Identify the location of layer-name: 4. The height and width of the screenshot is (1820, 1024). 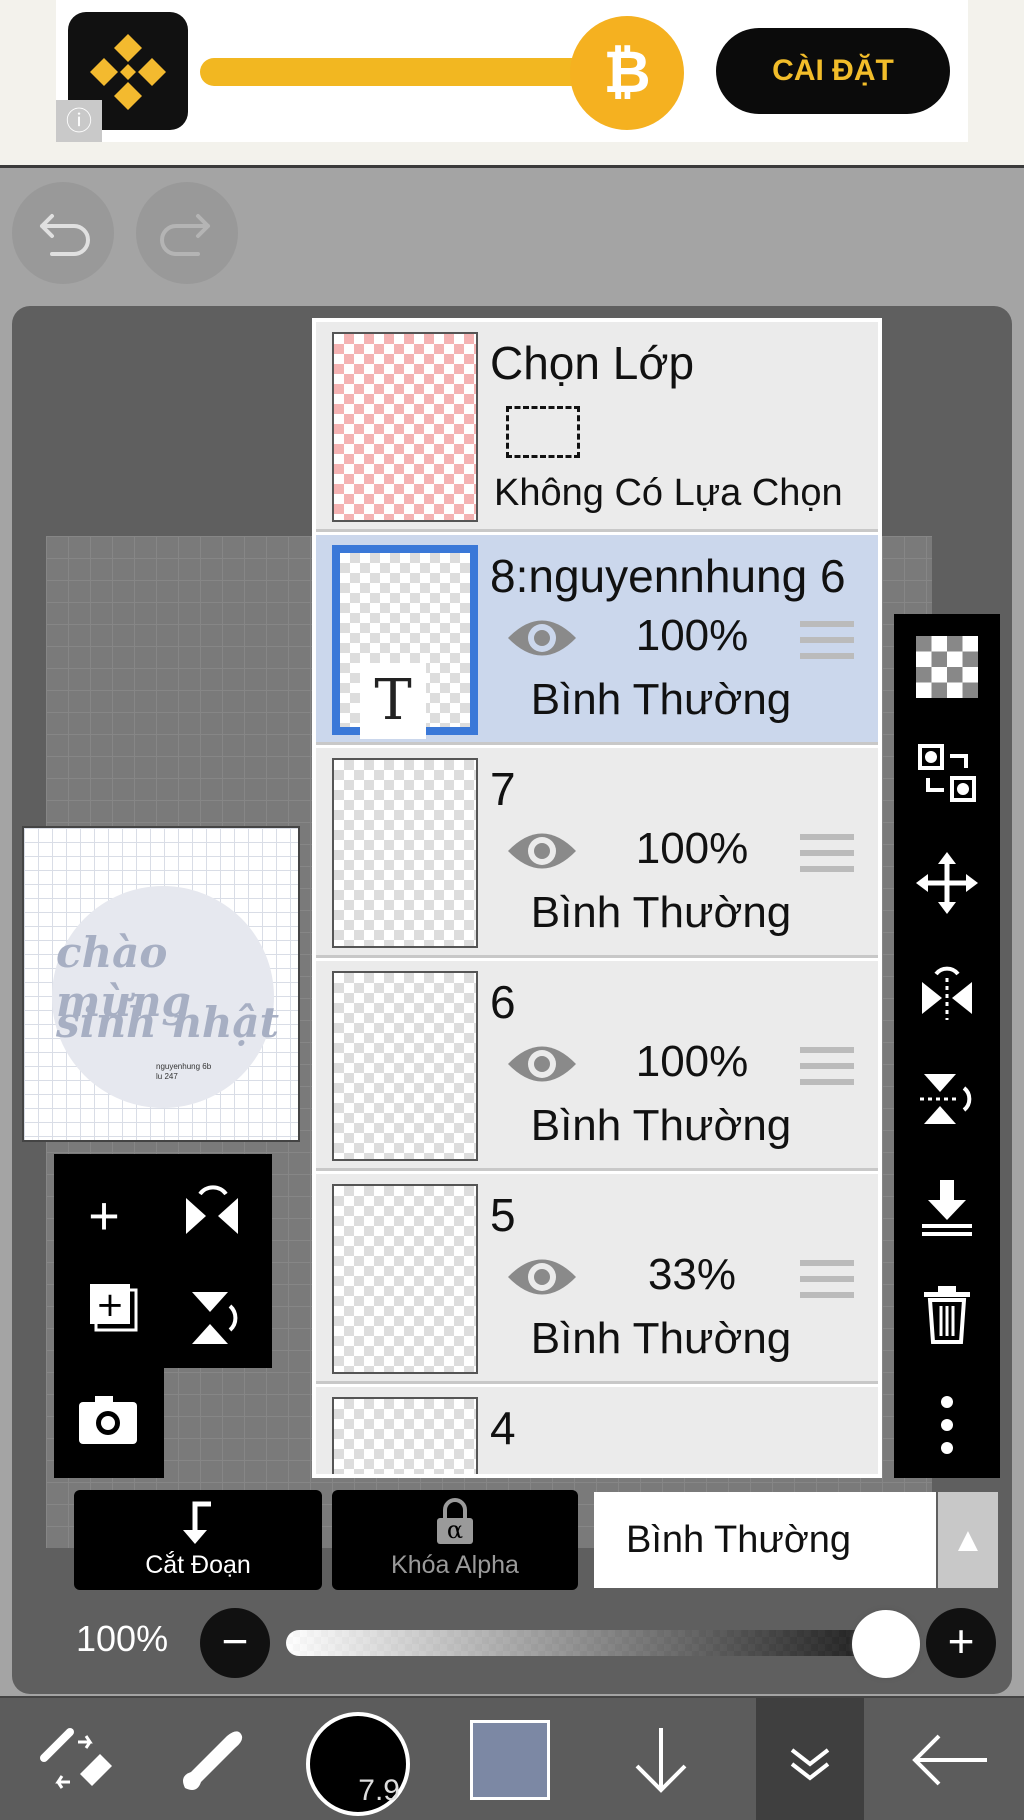
(503, 1428).